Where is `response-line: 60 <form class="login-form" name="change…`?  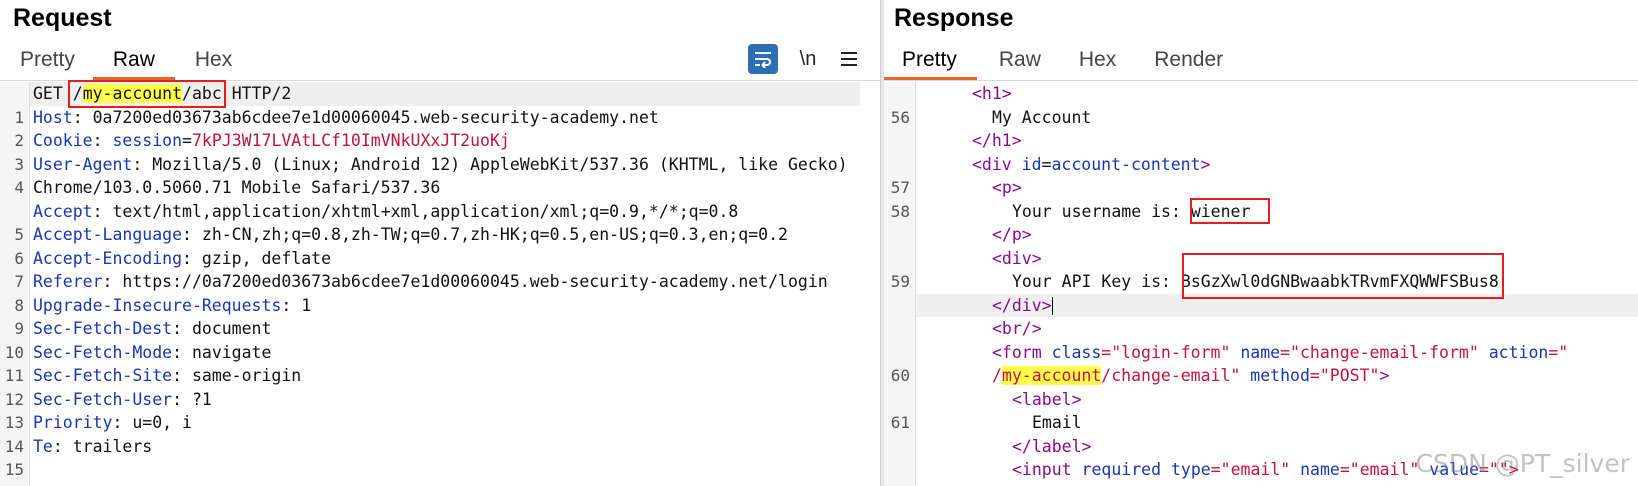 response-line: 60 <form class="login-form" name="change… is located at coordinates (1229, 364).